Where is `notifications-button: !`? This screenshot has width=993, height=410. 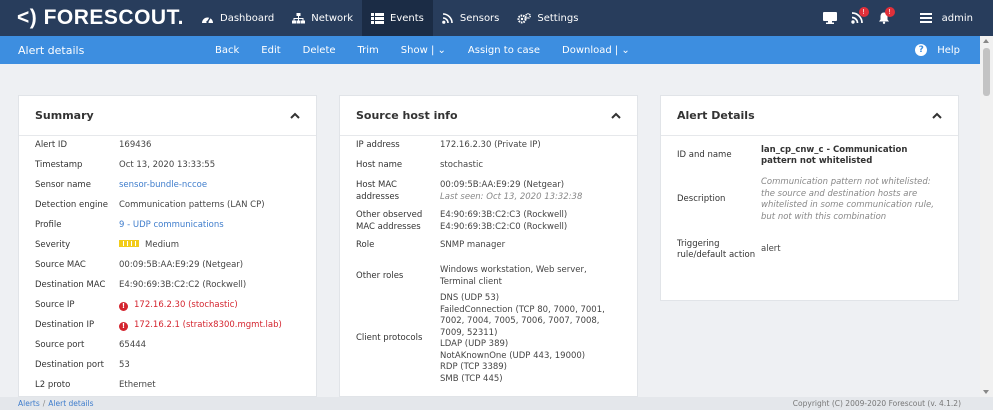
notifications-button: ! is located at coordinates (886, 15).